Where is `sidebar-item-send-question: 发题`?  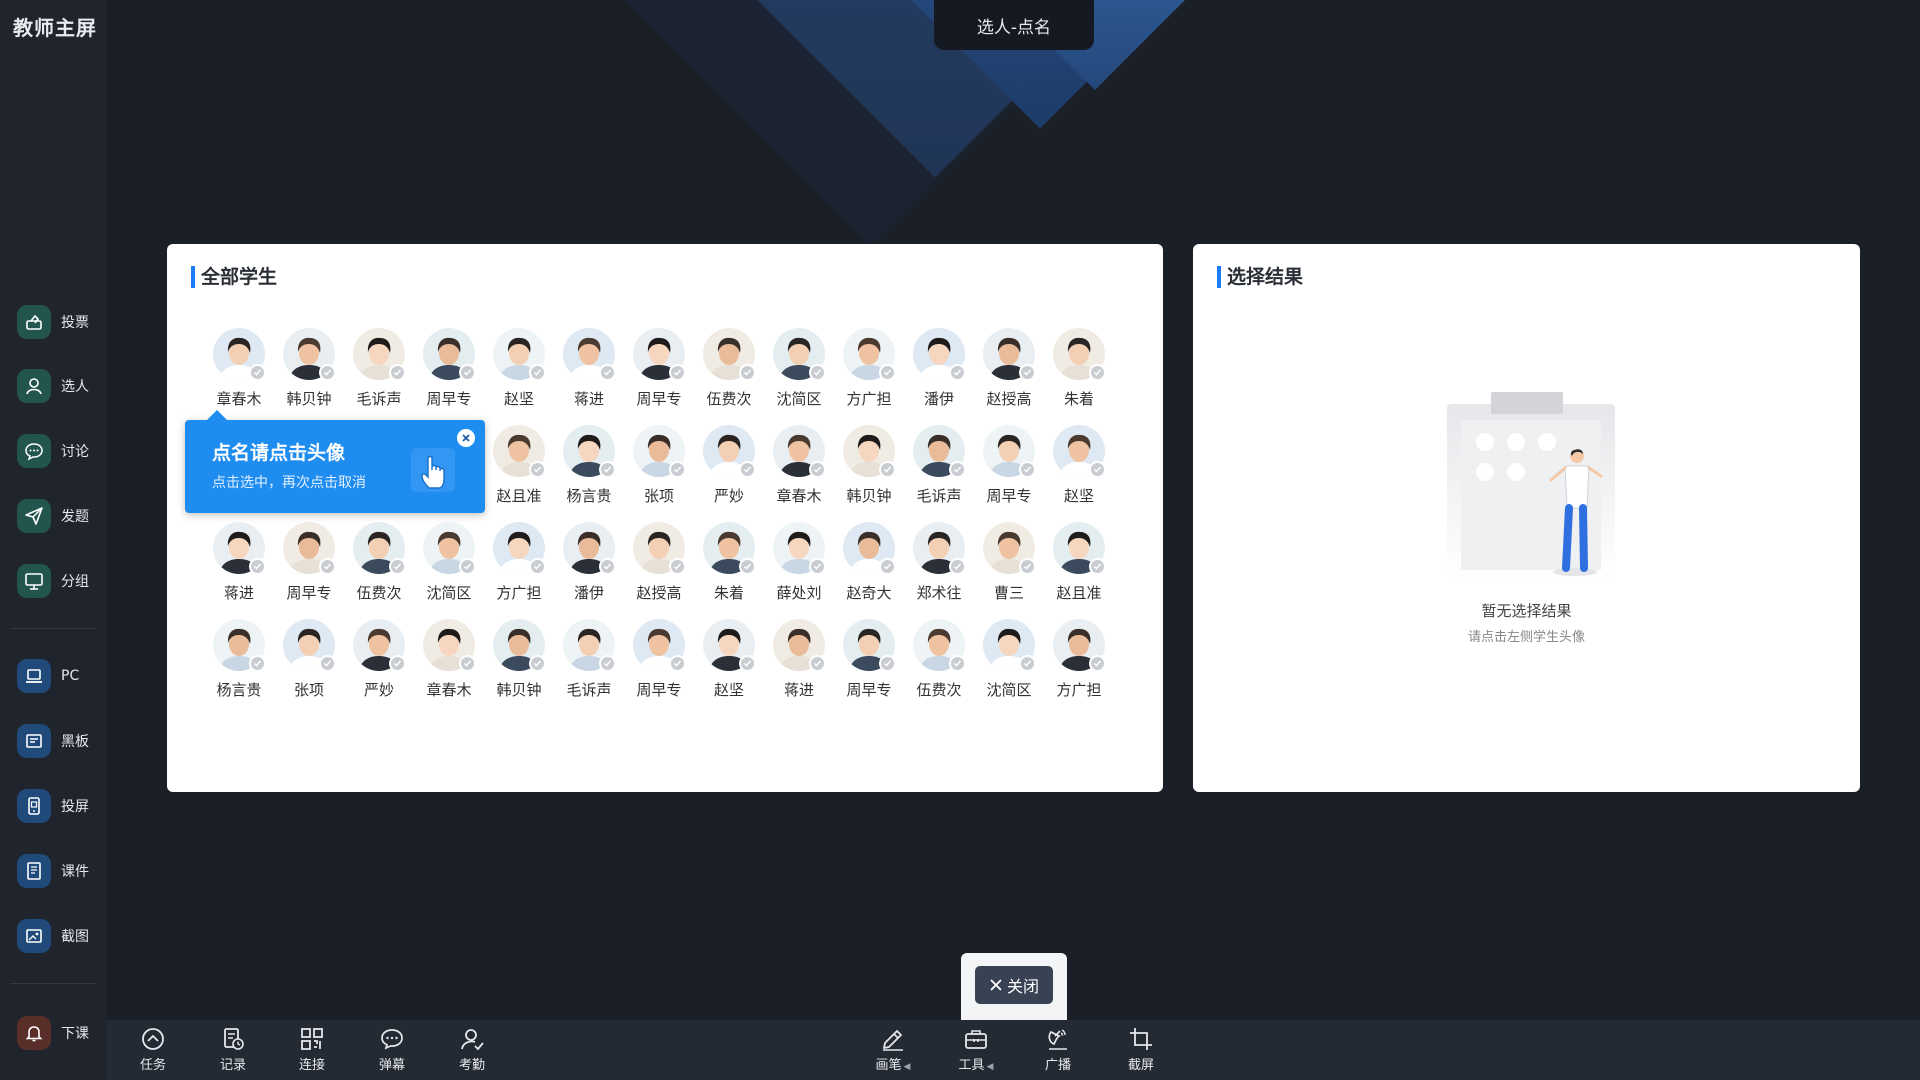 sidebar-item-send-question: 发题 is located at coordinates (62, 516).